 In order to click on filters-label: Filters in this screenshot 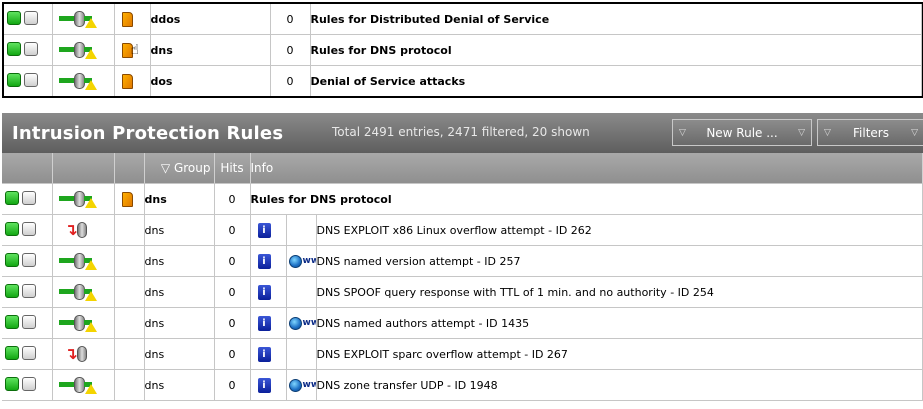, I will do `click(871, 132)`.